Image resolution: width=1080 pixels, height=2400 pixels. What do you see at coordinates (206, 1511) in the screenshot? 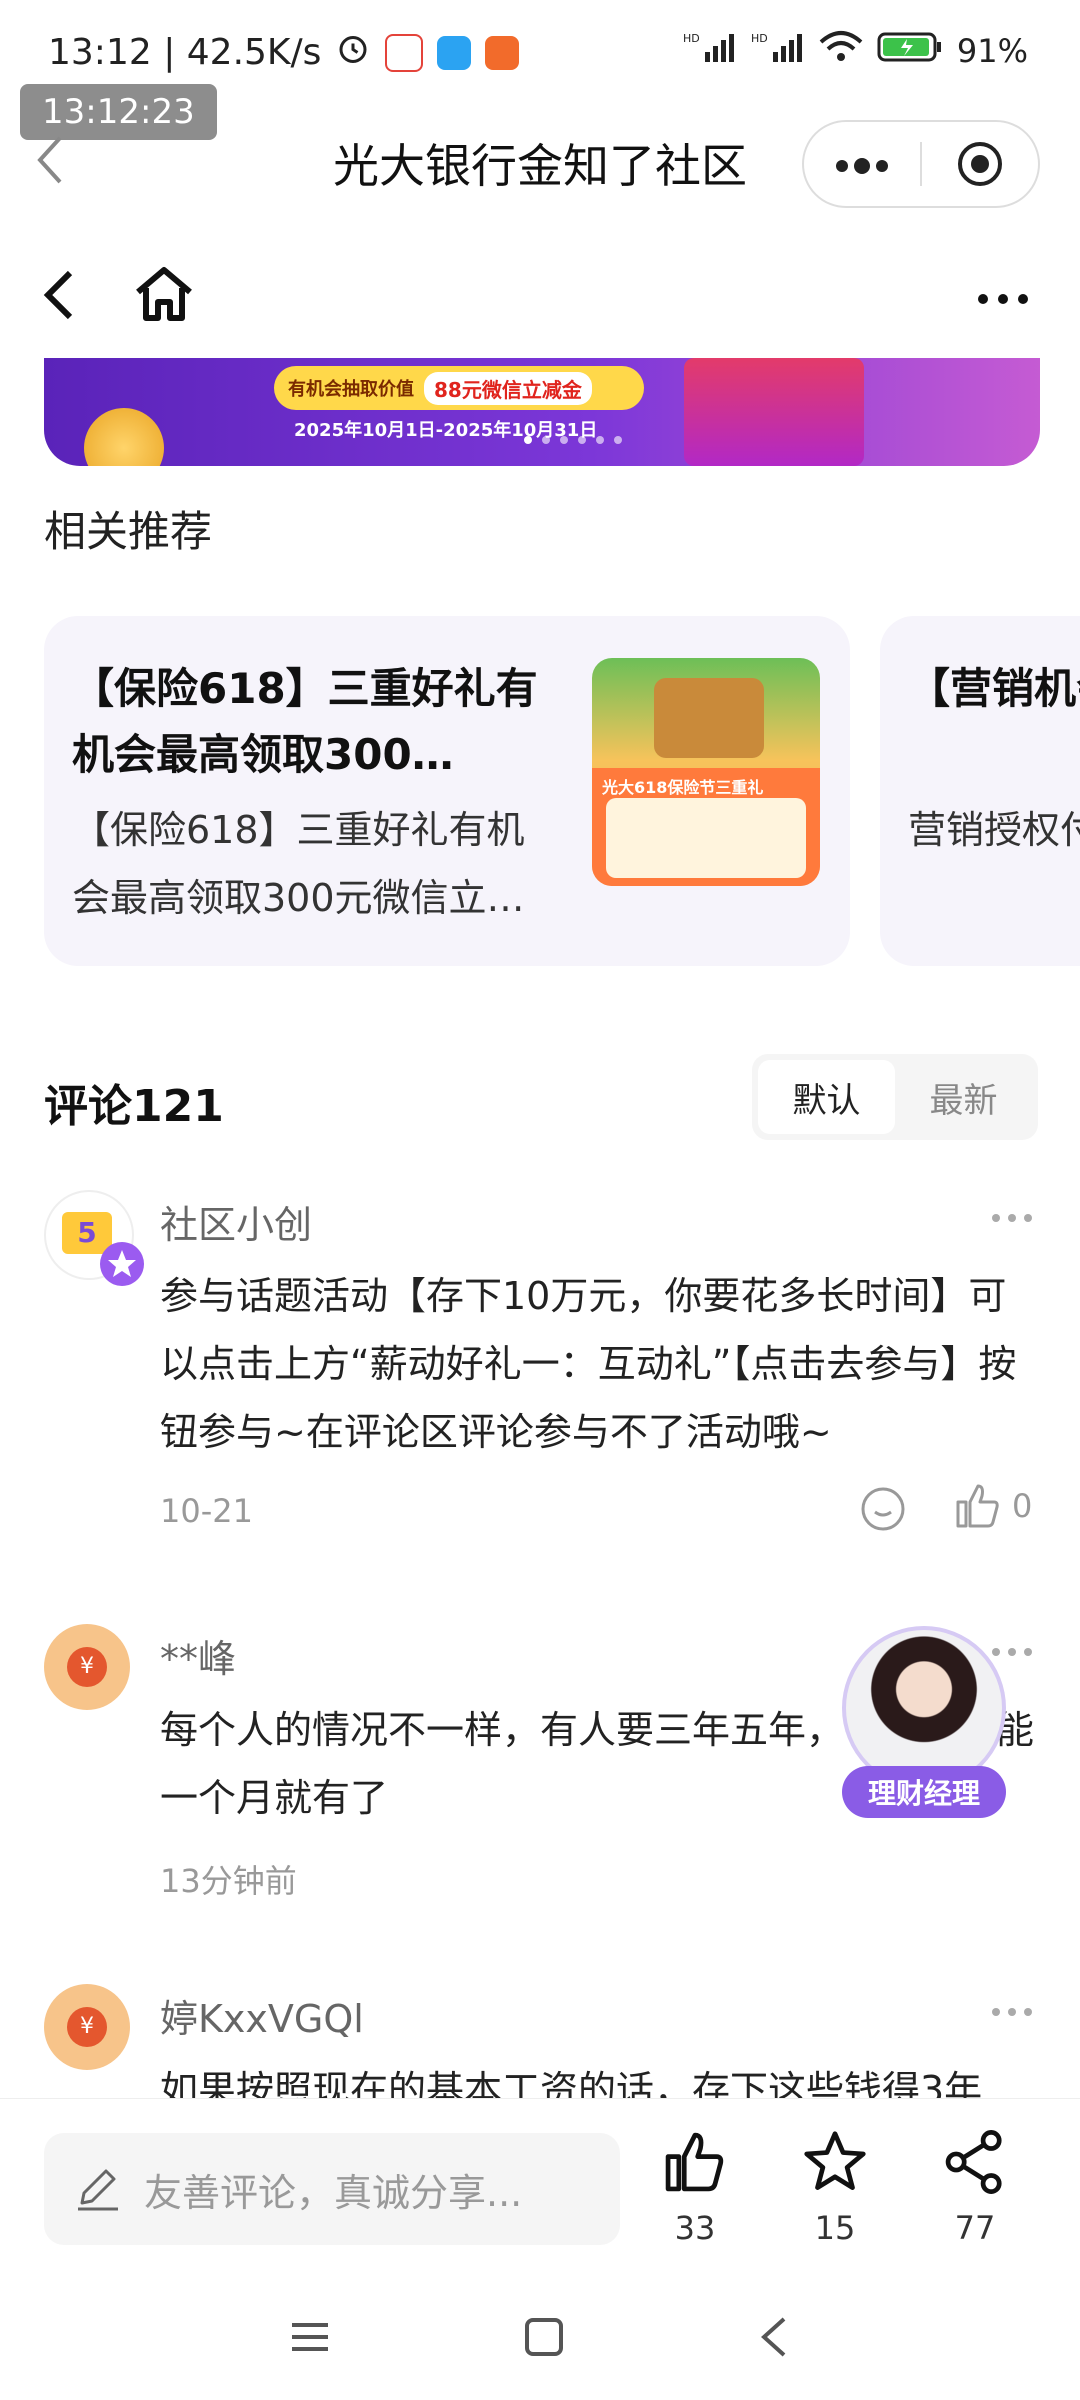
I see `comment-date: 10-21` at bounding box center [206, 1511].